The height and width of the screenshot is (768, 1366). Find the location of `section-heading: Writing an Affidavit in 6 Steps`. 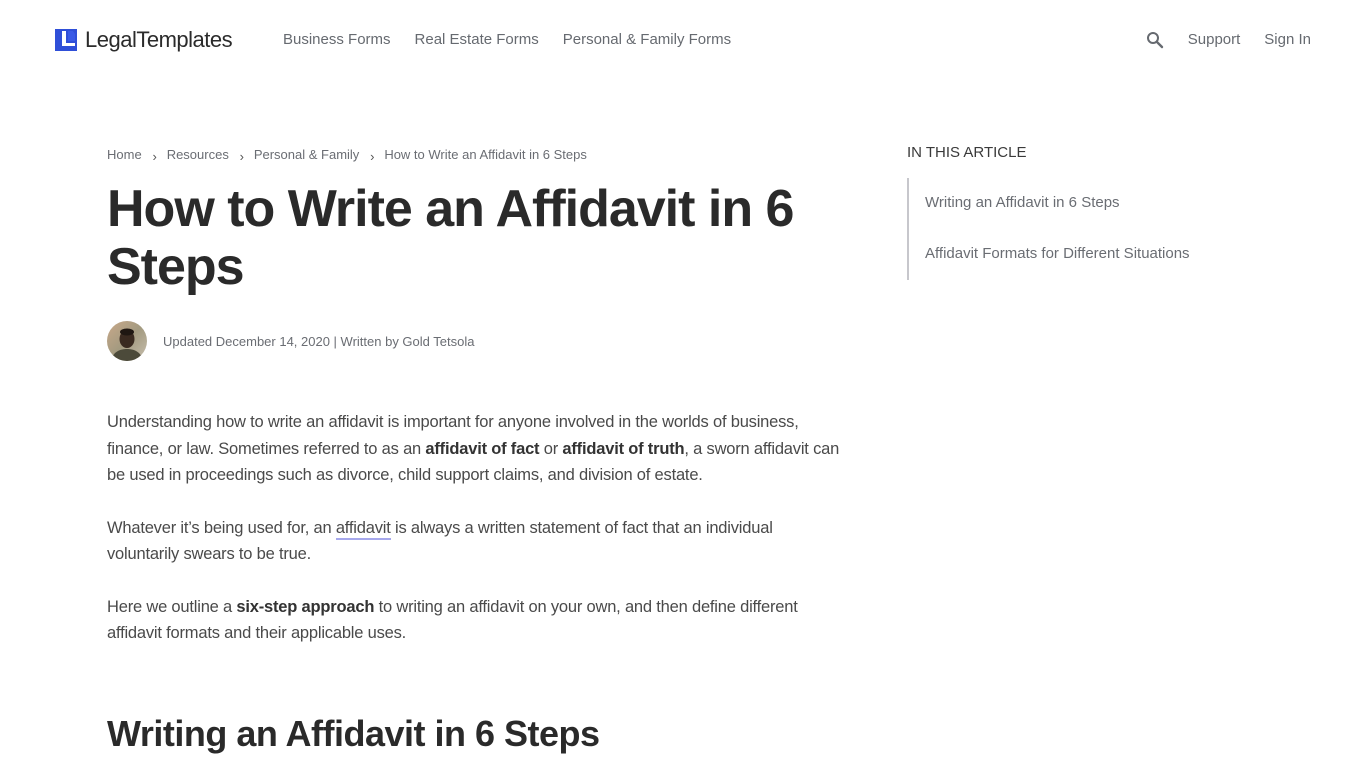

section-heading: Writing an Affidavit in 6 Steps is located at coordinates (353, 733).